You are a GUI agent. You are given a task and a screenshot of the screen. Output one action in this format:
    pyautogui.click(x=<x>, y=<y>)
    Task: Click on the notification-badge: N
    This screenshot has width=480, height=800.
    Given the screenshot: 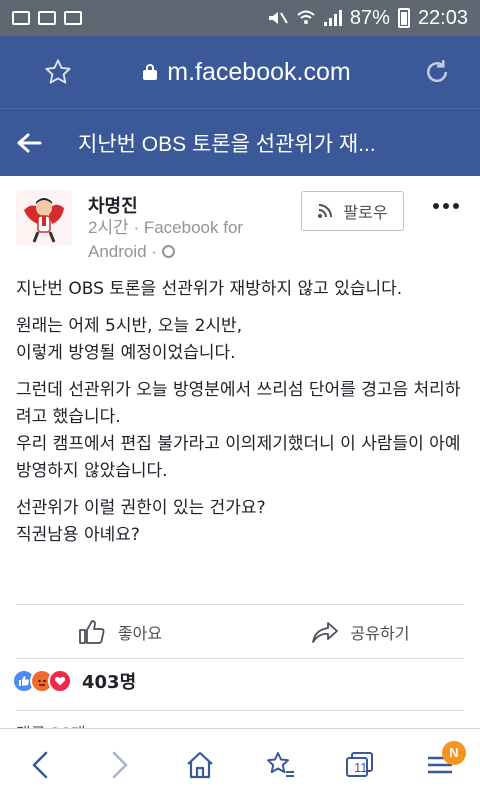 What is the action you would take?
    pyautogui.click(x=454, y=752)
    